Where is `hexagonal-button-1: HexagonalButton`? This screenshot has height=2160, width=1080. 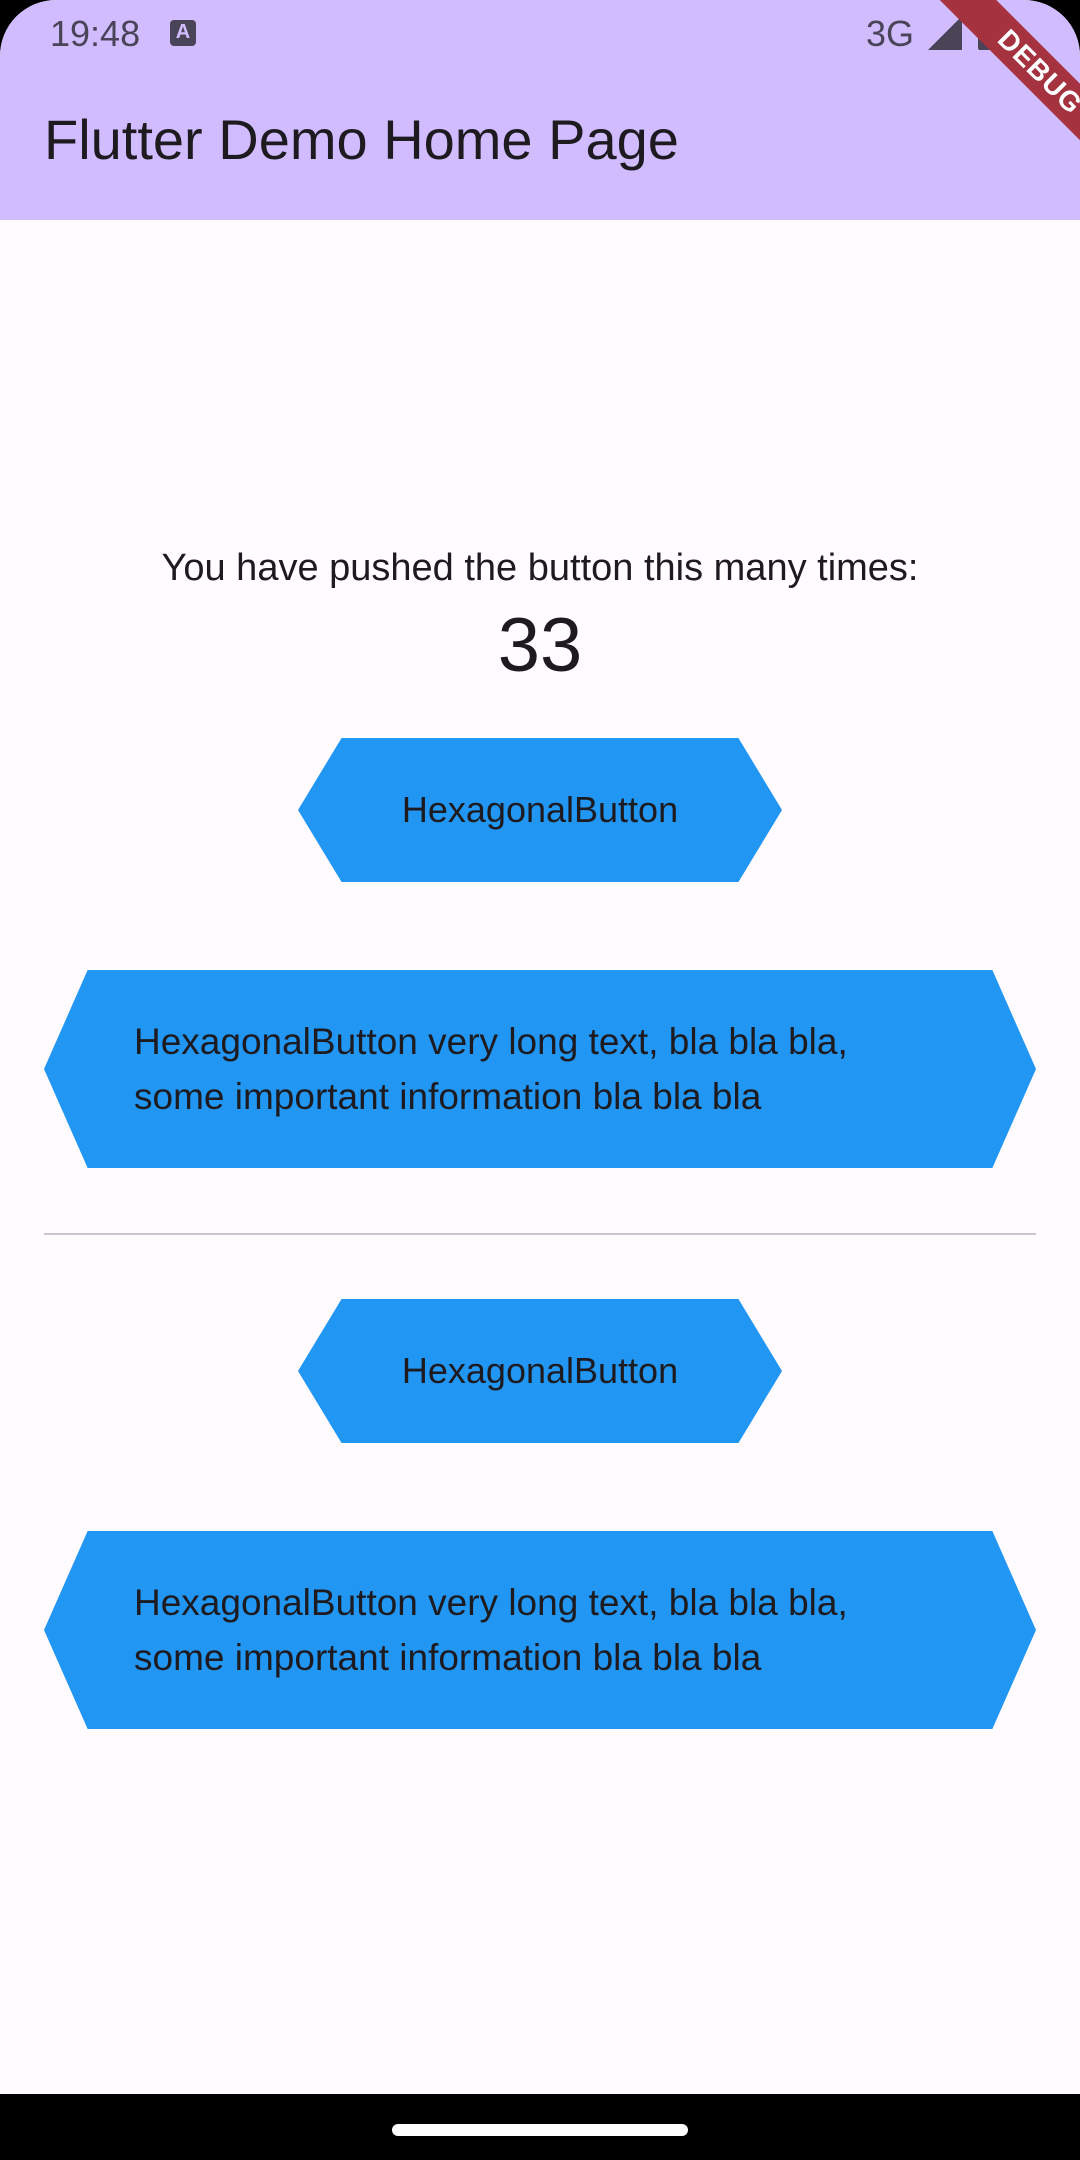
hexagonal-button-1: HexagonalButton is located at coordinates (540, 810).